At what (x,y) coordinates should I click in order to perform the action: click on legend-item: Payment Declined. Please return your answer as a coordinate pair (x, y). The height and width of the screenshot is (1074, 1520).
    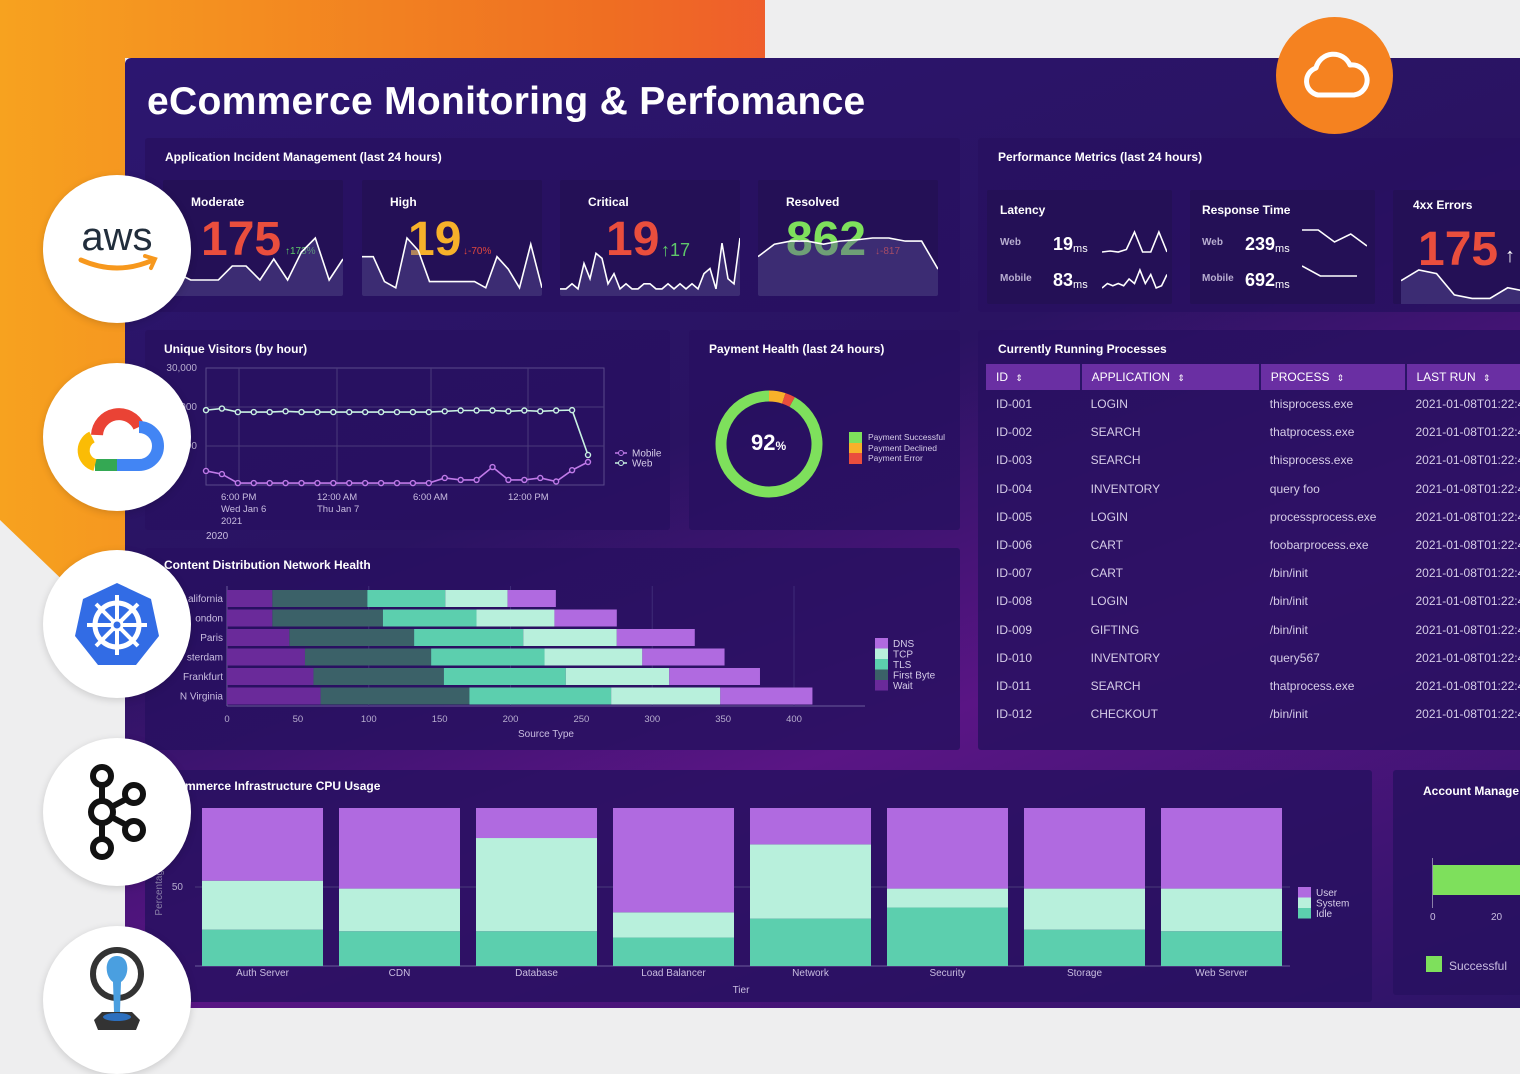
    Looking at the image, I should click on (897, 448).